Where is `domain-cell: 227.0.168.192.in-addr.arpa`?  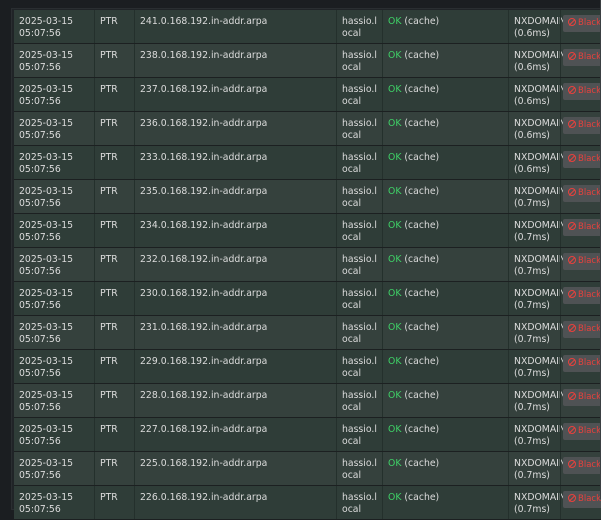
domain-cell: 227.0.168.192.in-addr.arpa is located at coordinates (235, 434).